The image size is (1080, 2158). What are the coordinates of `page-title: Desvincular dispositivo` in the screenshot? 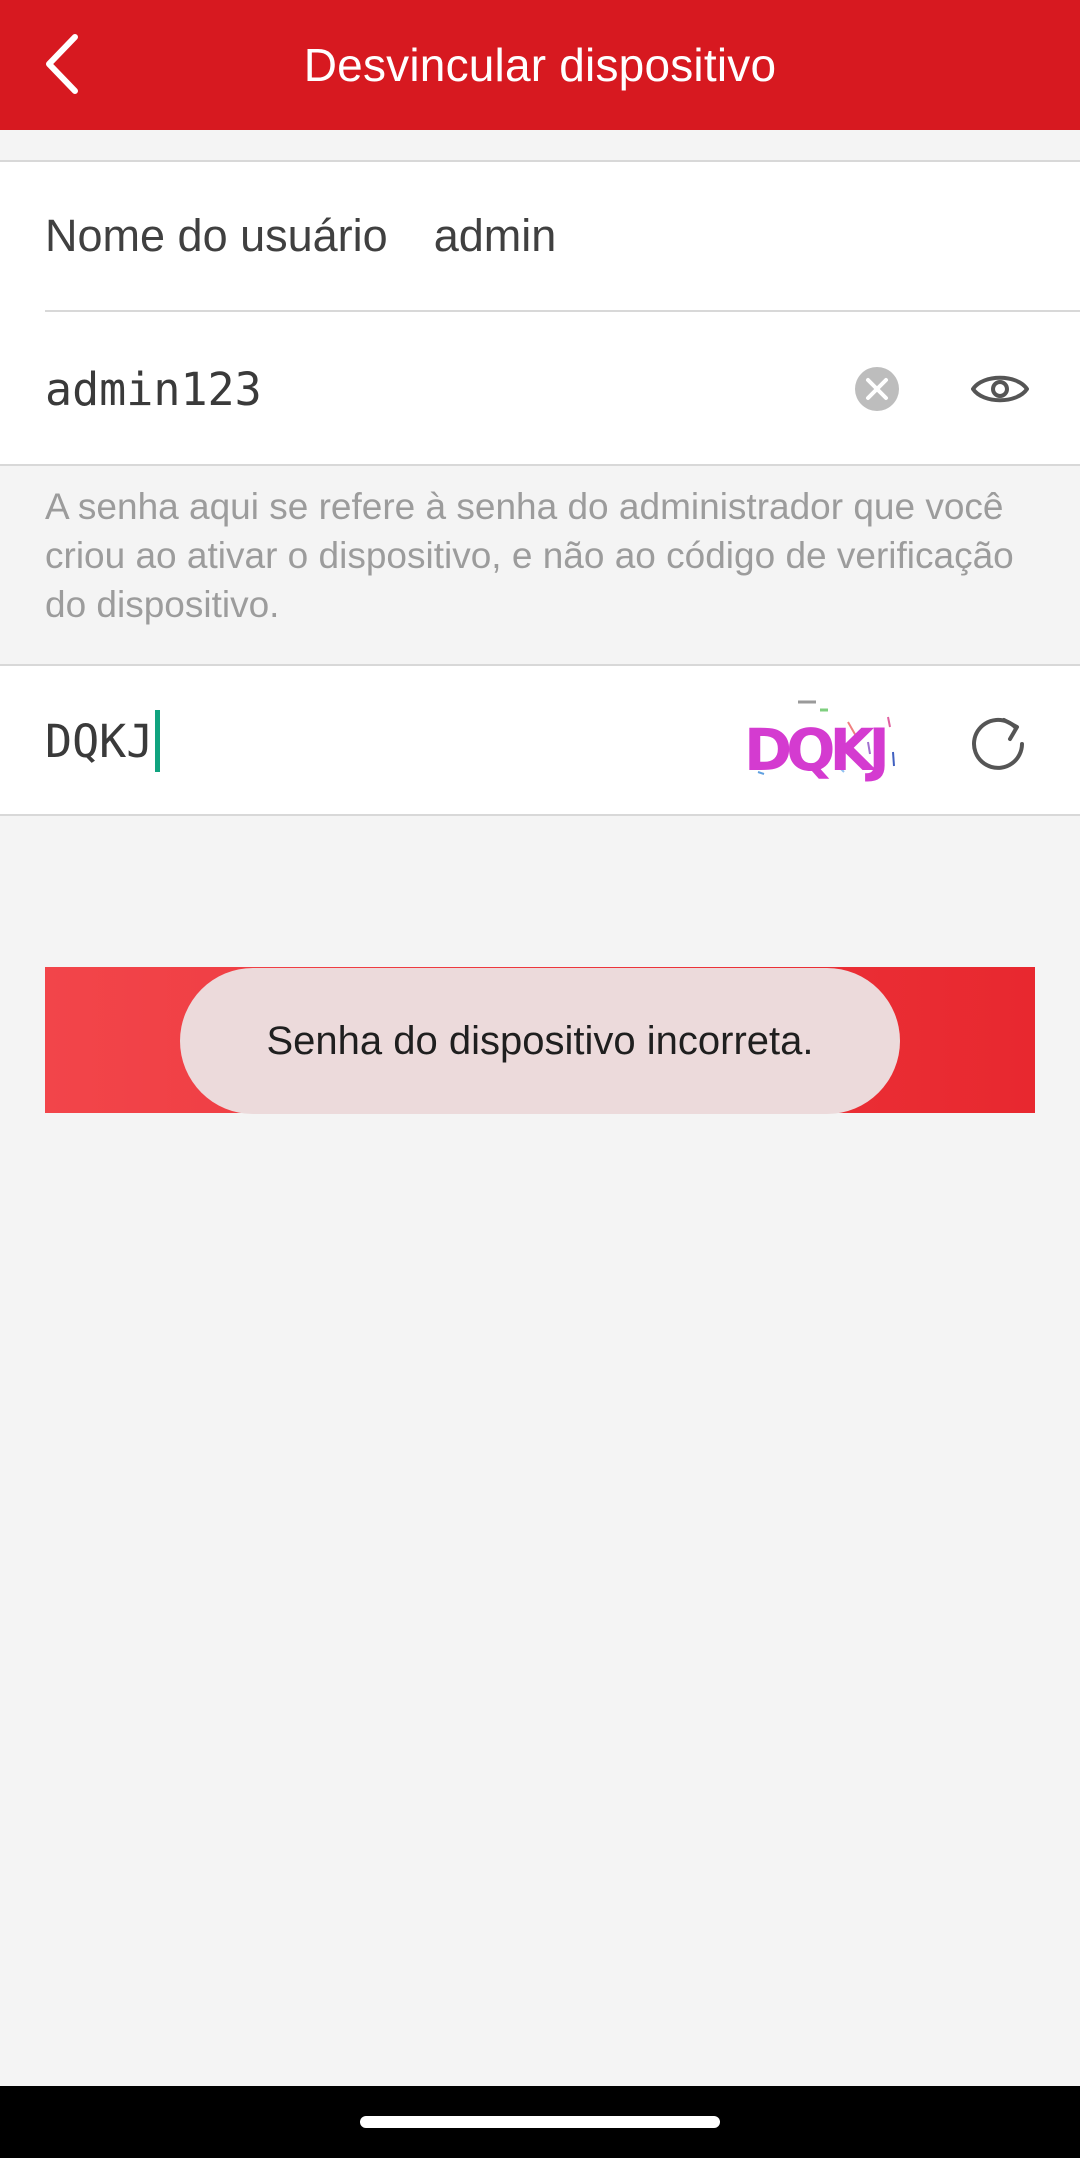 It's located at (540, 65).